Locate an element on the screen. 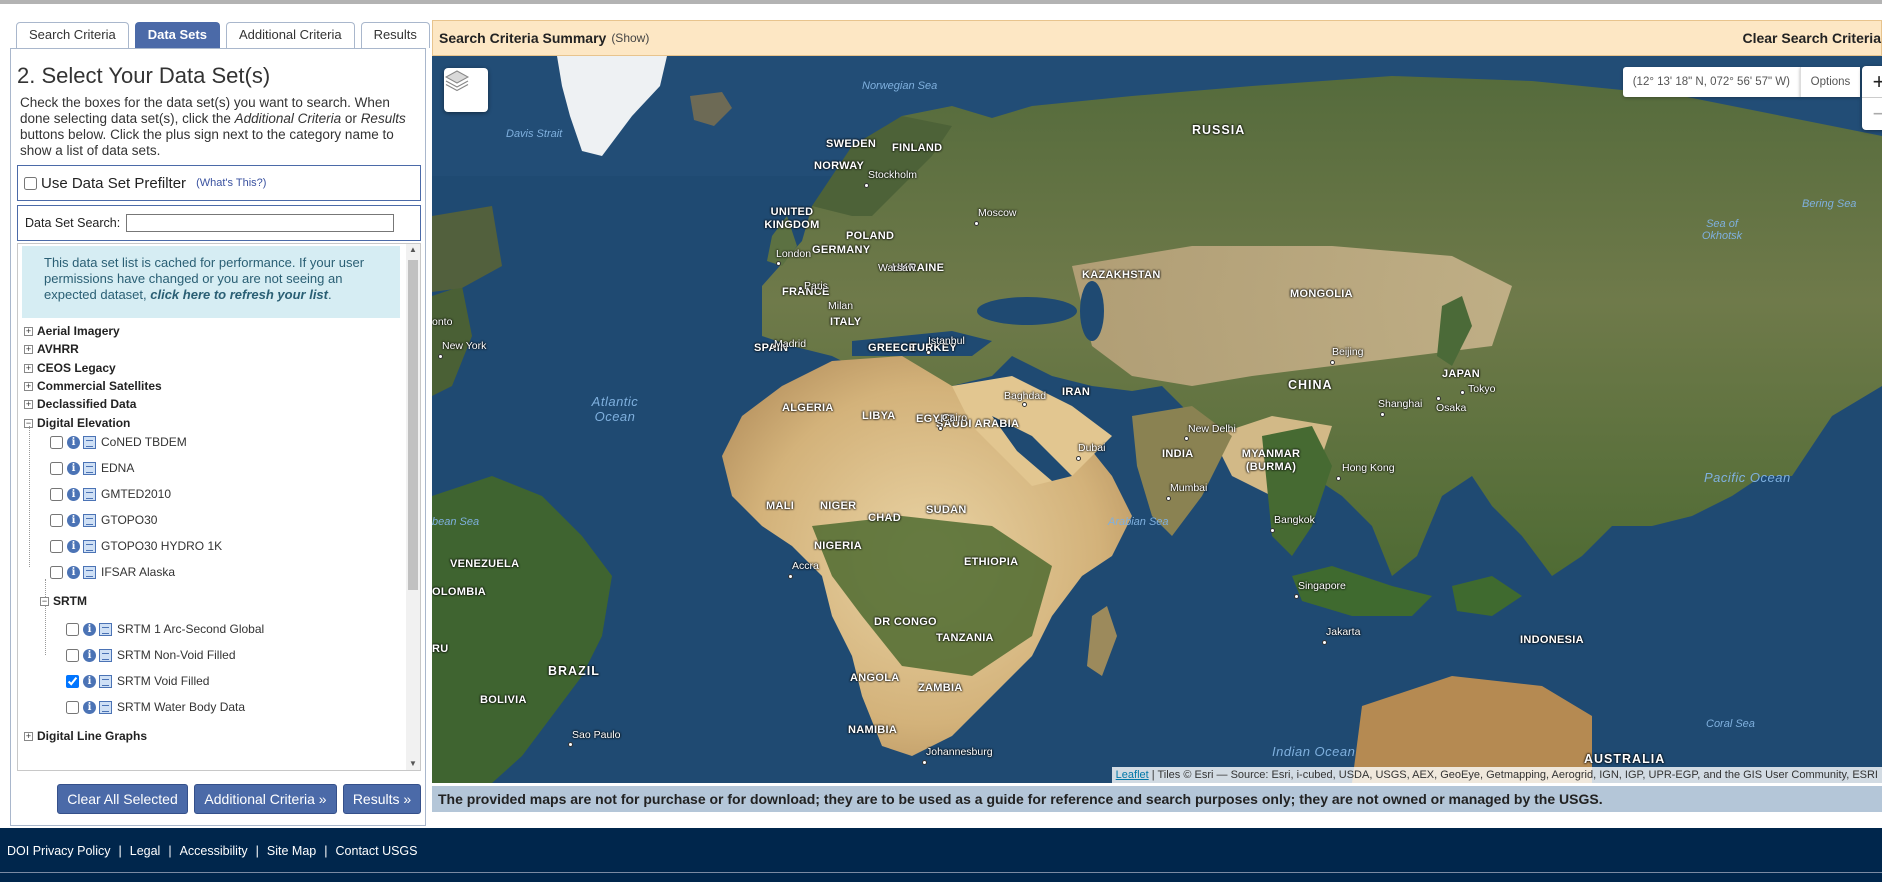  map-label-bolivia: BOLIVIA is located at coordinates (503, 700).